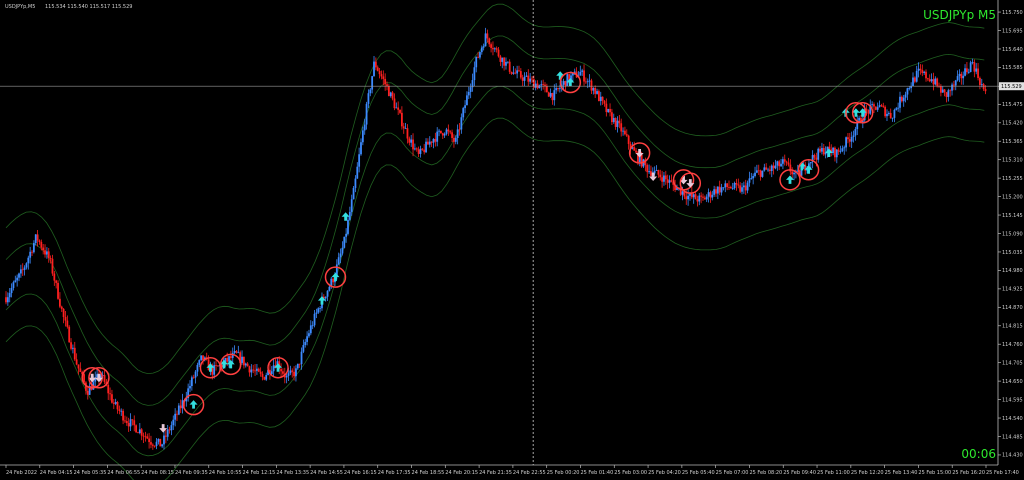 The height and width of the screenshot is (480, 1024). Describe the element at coordinates (1012, 234) in the screenshot. I see `y-tick-label: 115.090` at that location.